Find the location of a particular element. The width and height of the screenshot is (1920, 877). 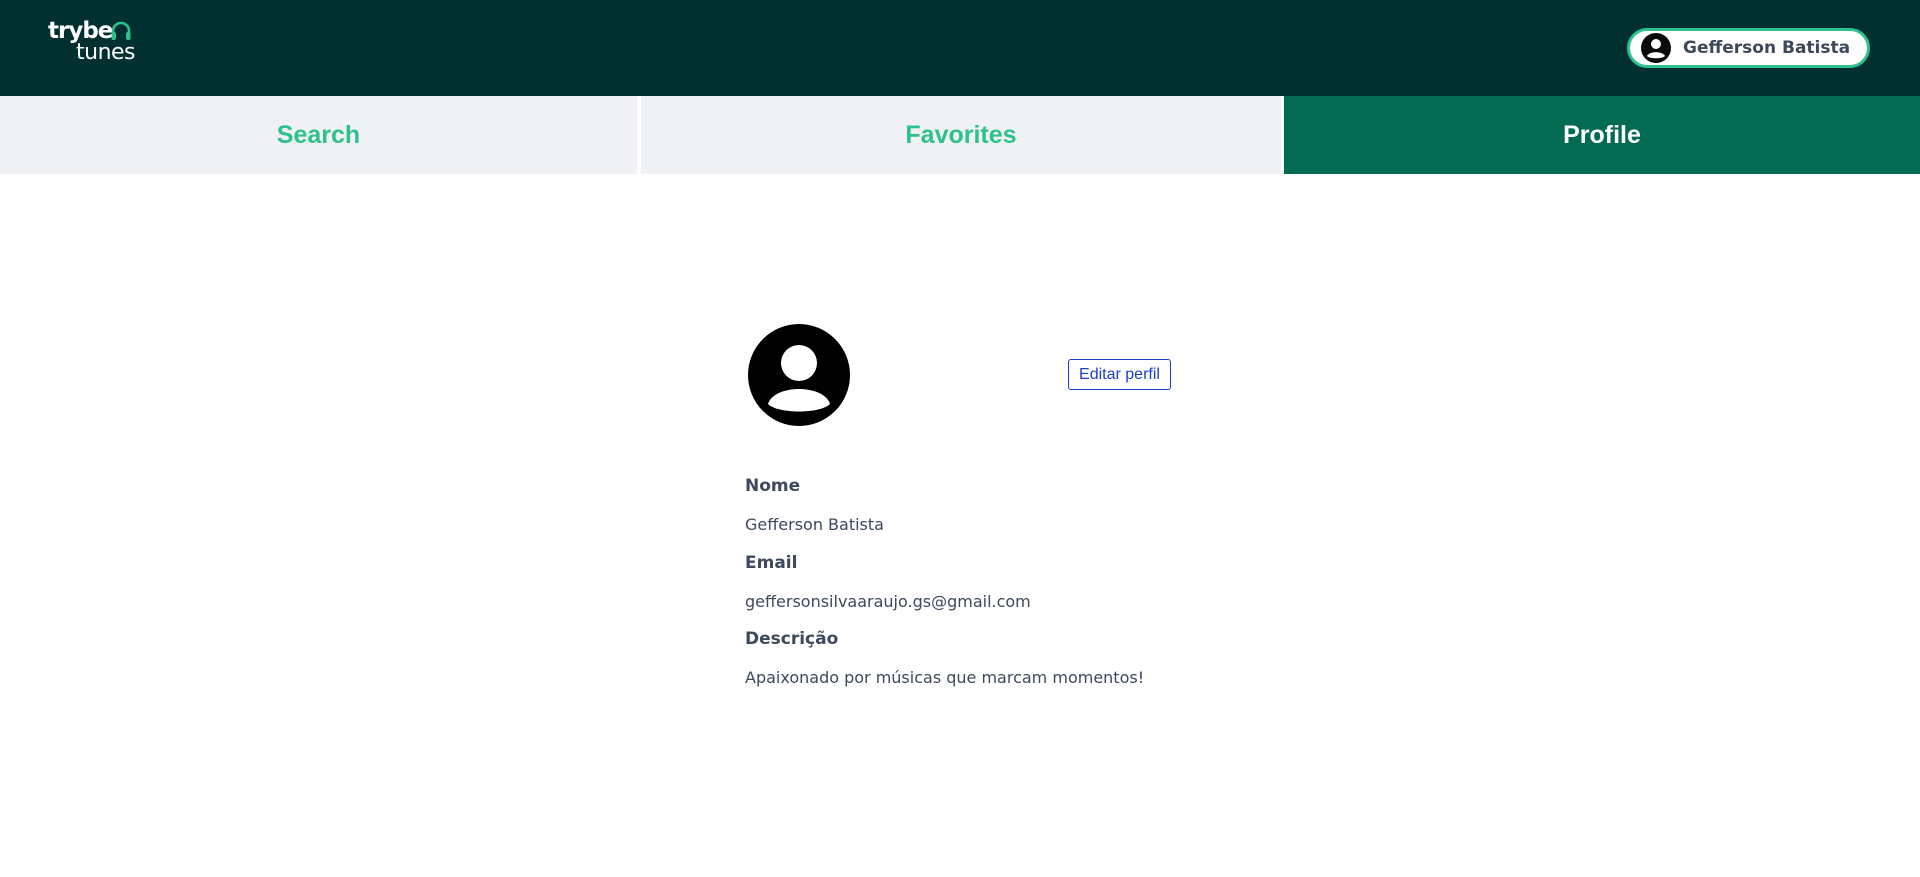

user-name: Gefferson Batista is located at coordinates (1767, 48).